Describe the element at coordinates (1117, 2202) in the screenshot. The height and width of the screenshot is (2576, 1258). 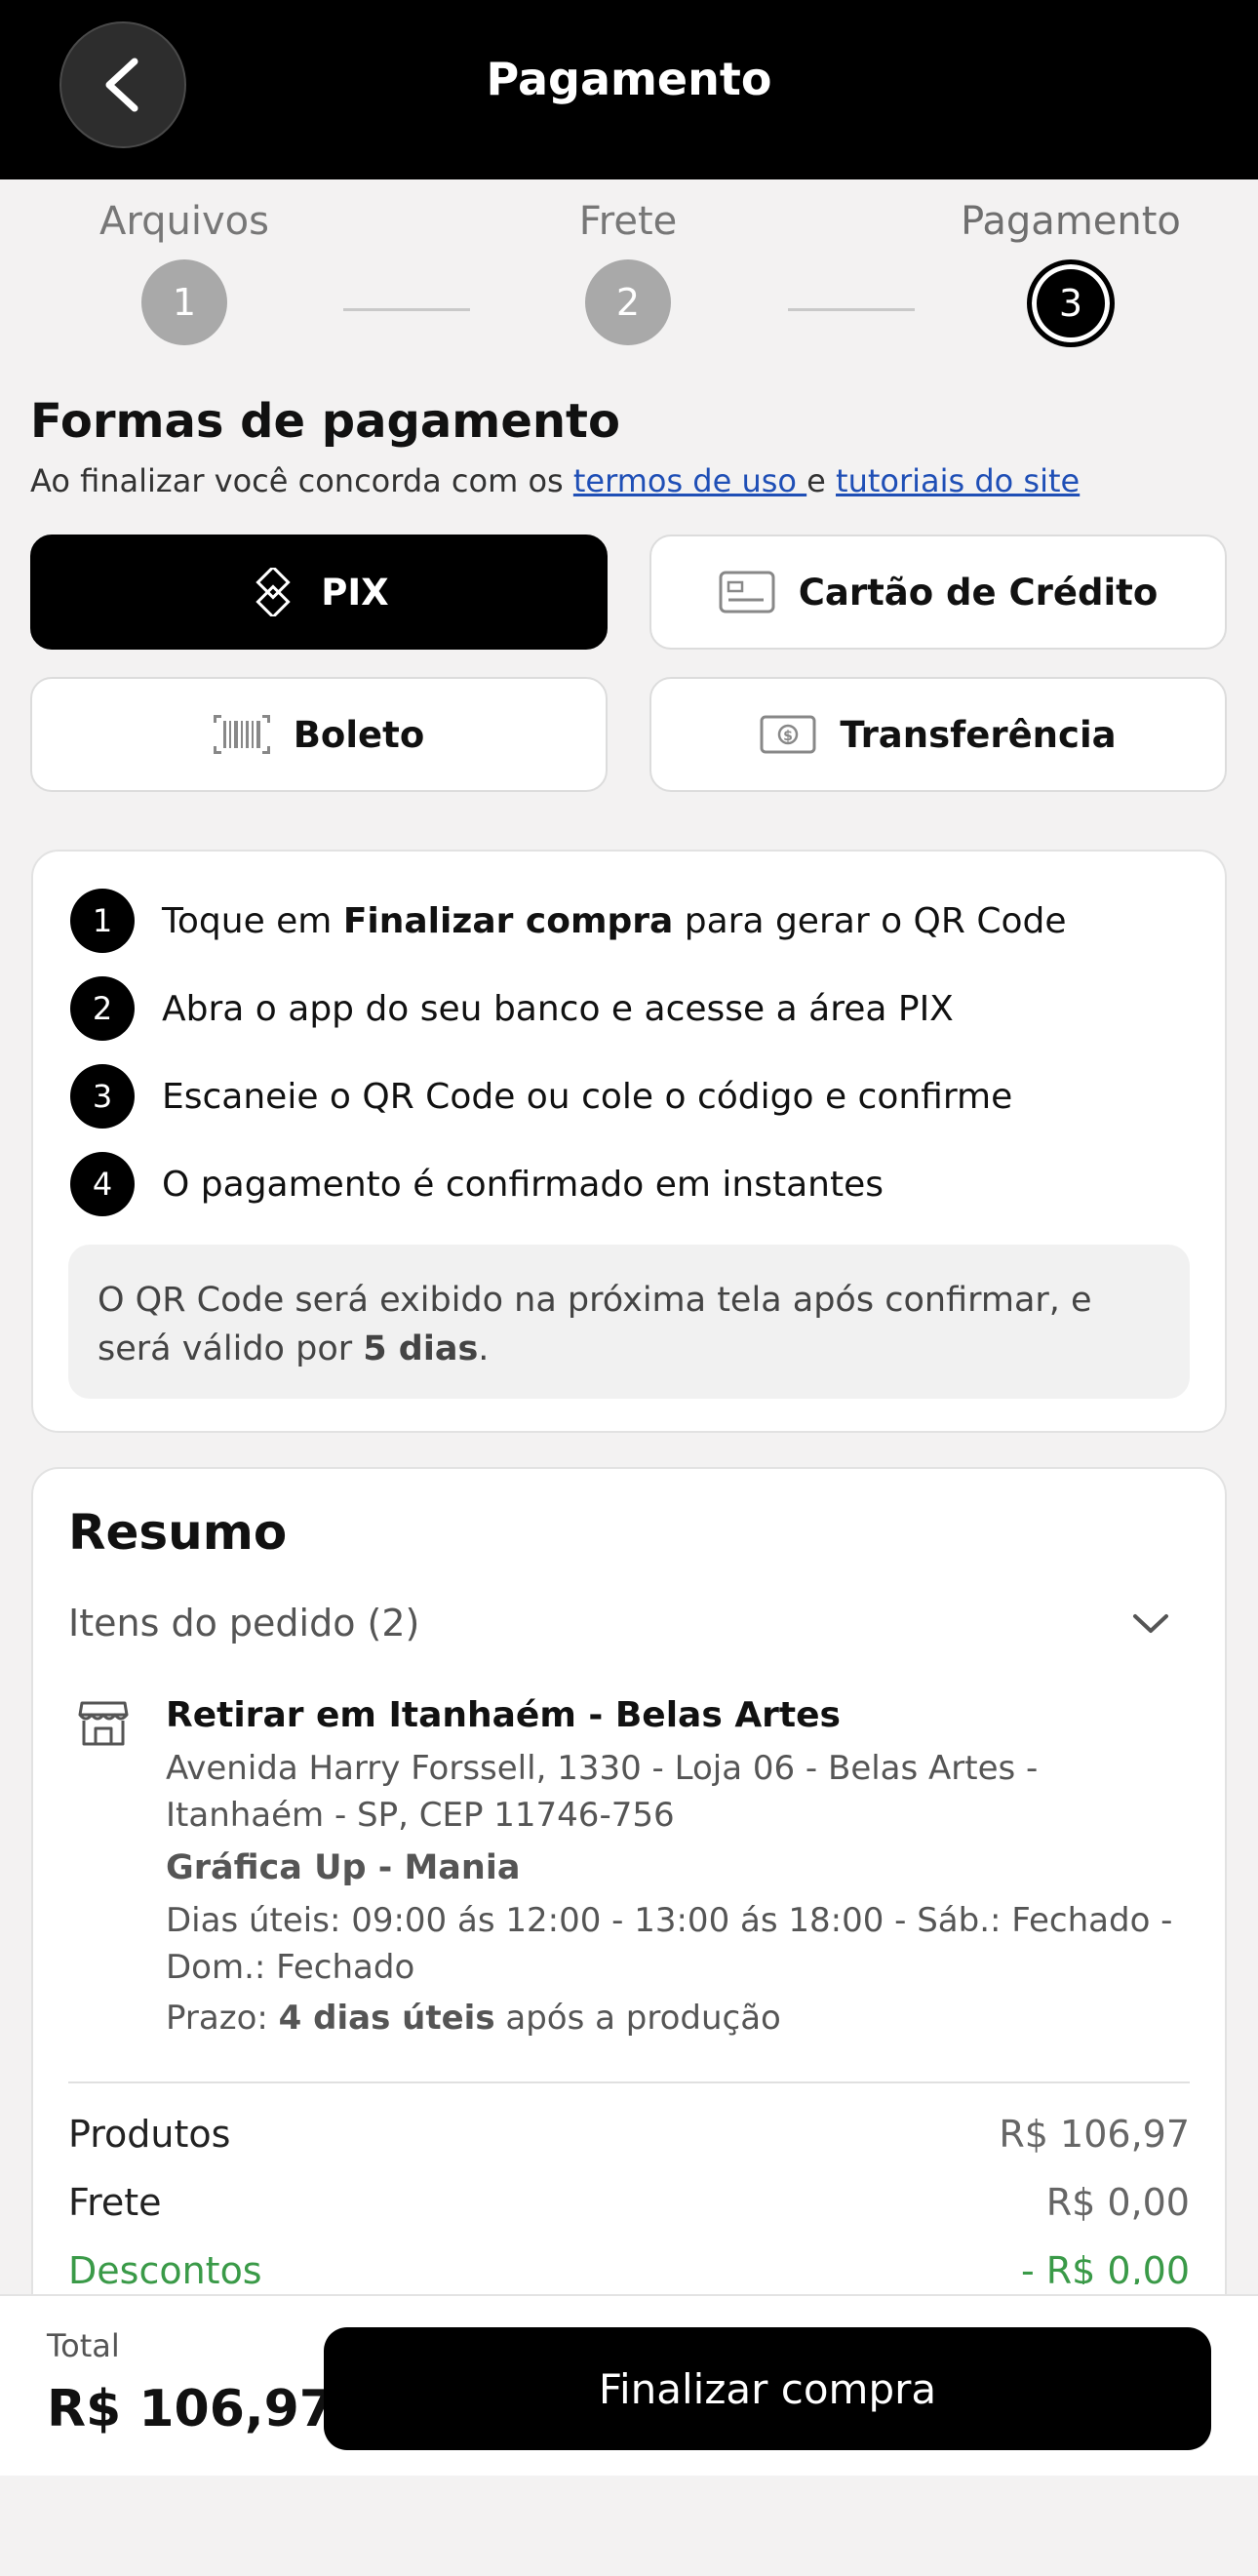
I see `row-value: R$ 0,00` at that location.